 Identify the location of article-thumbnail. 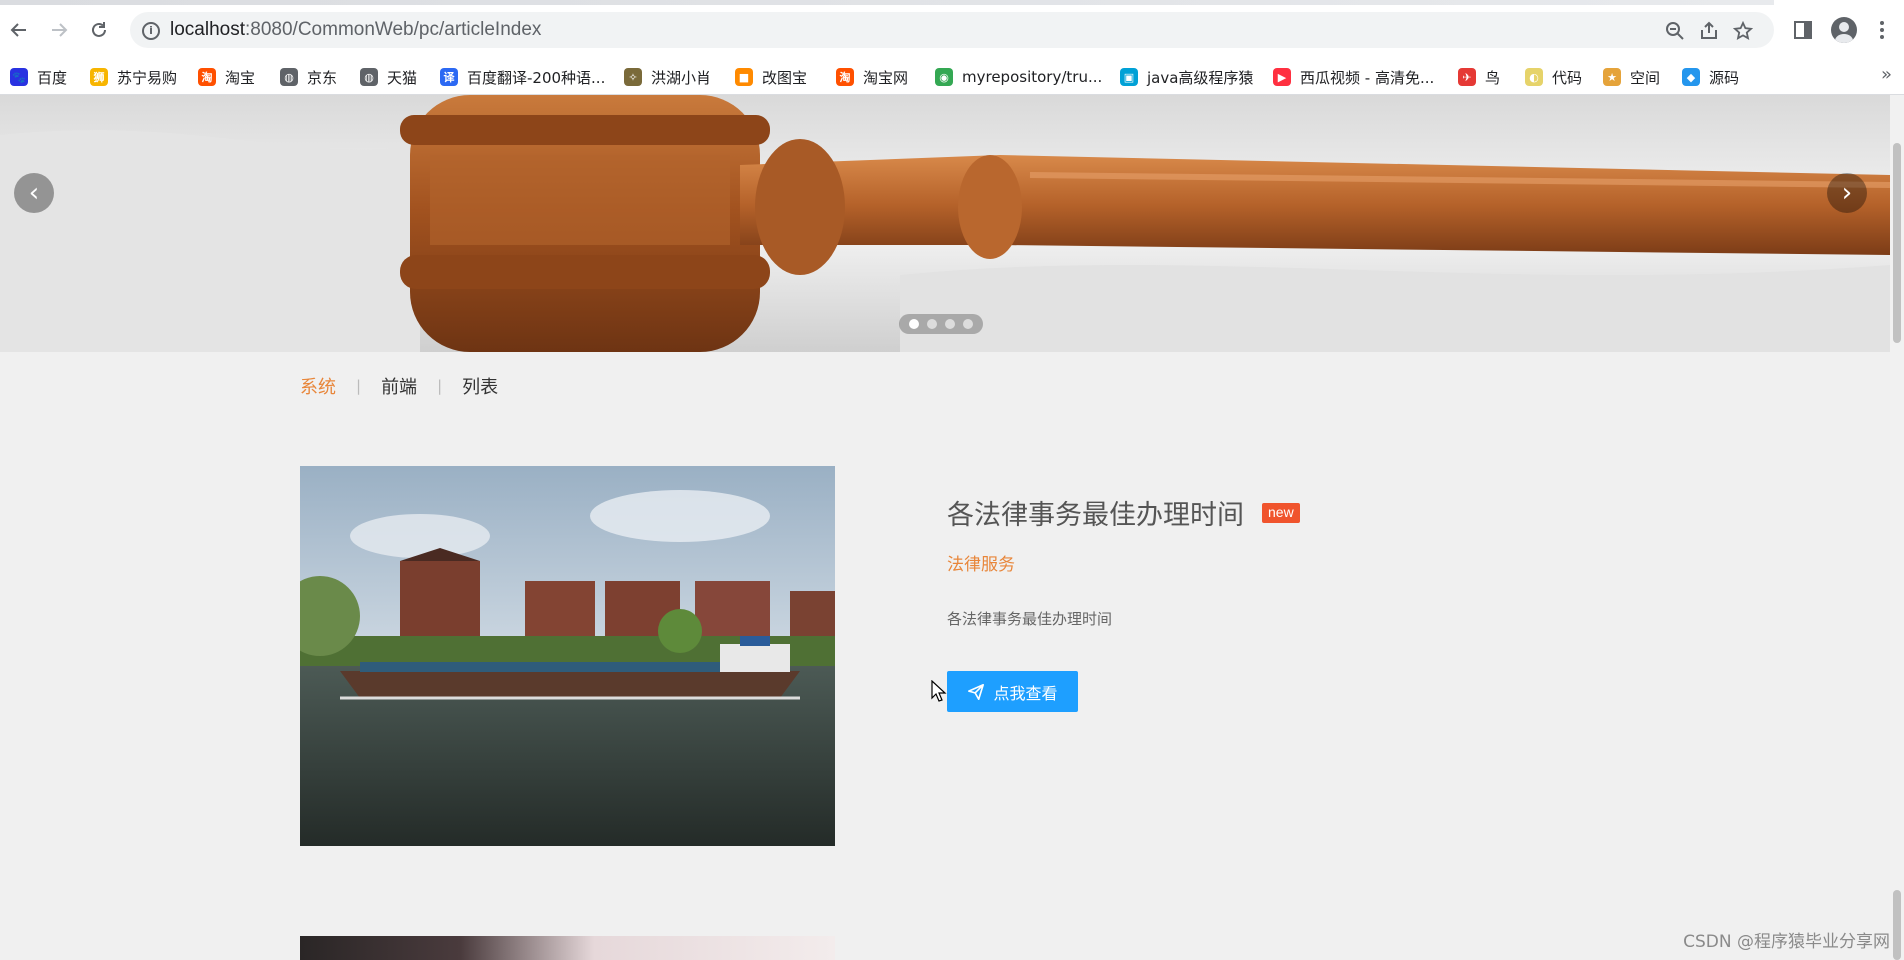
(567, 656).